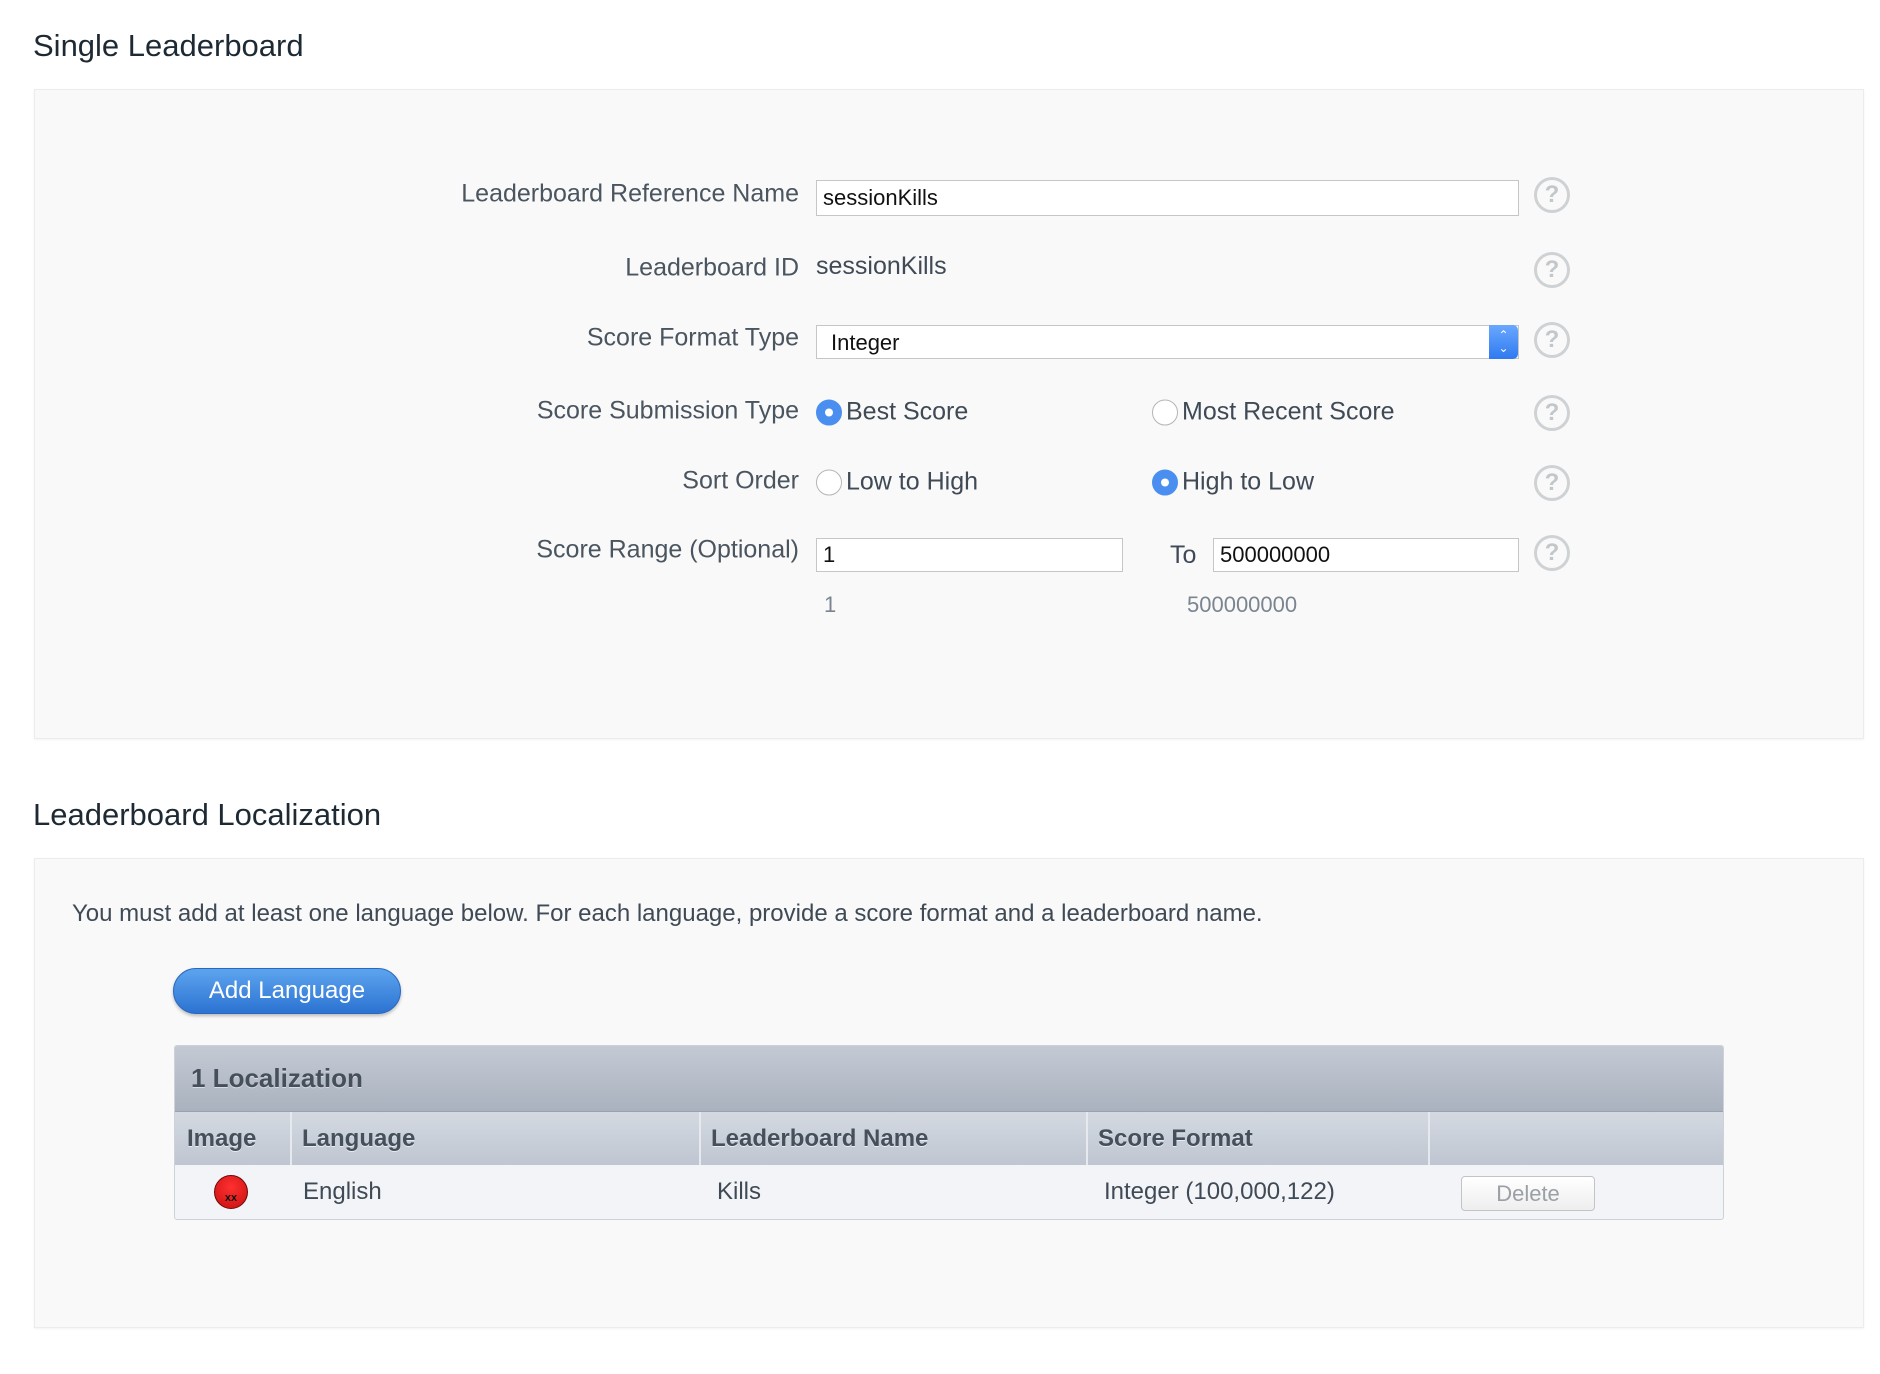  Describe the element at coordinates (494, 1138) in the screenshot. I see `column-header-language: Language` at that location.